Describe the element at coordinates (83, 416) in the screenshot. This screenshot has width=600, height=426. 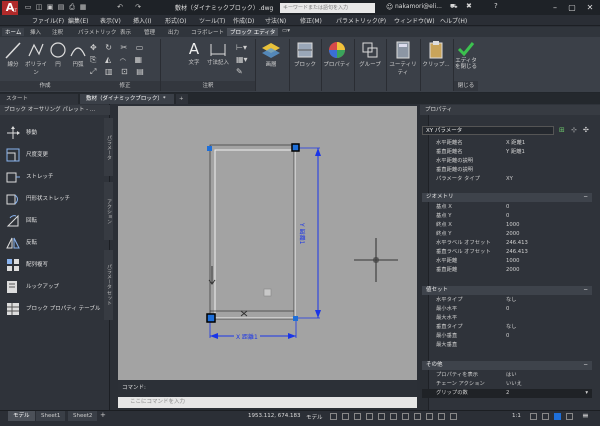
I see `tab-sheet2: Sheet2` at that location.